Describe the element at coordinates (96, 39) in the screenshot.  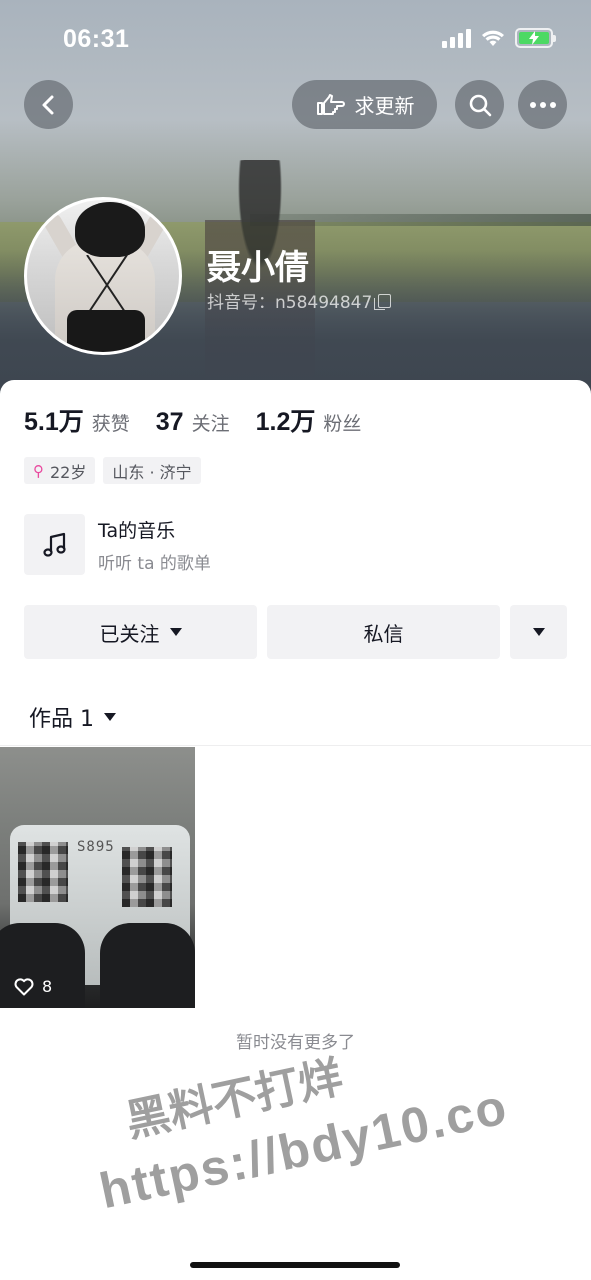
I see `status-time: 06:31` at that location.